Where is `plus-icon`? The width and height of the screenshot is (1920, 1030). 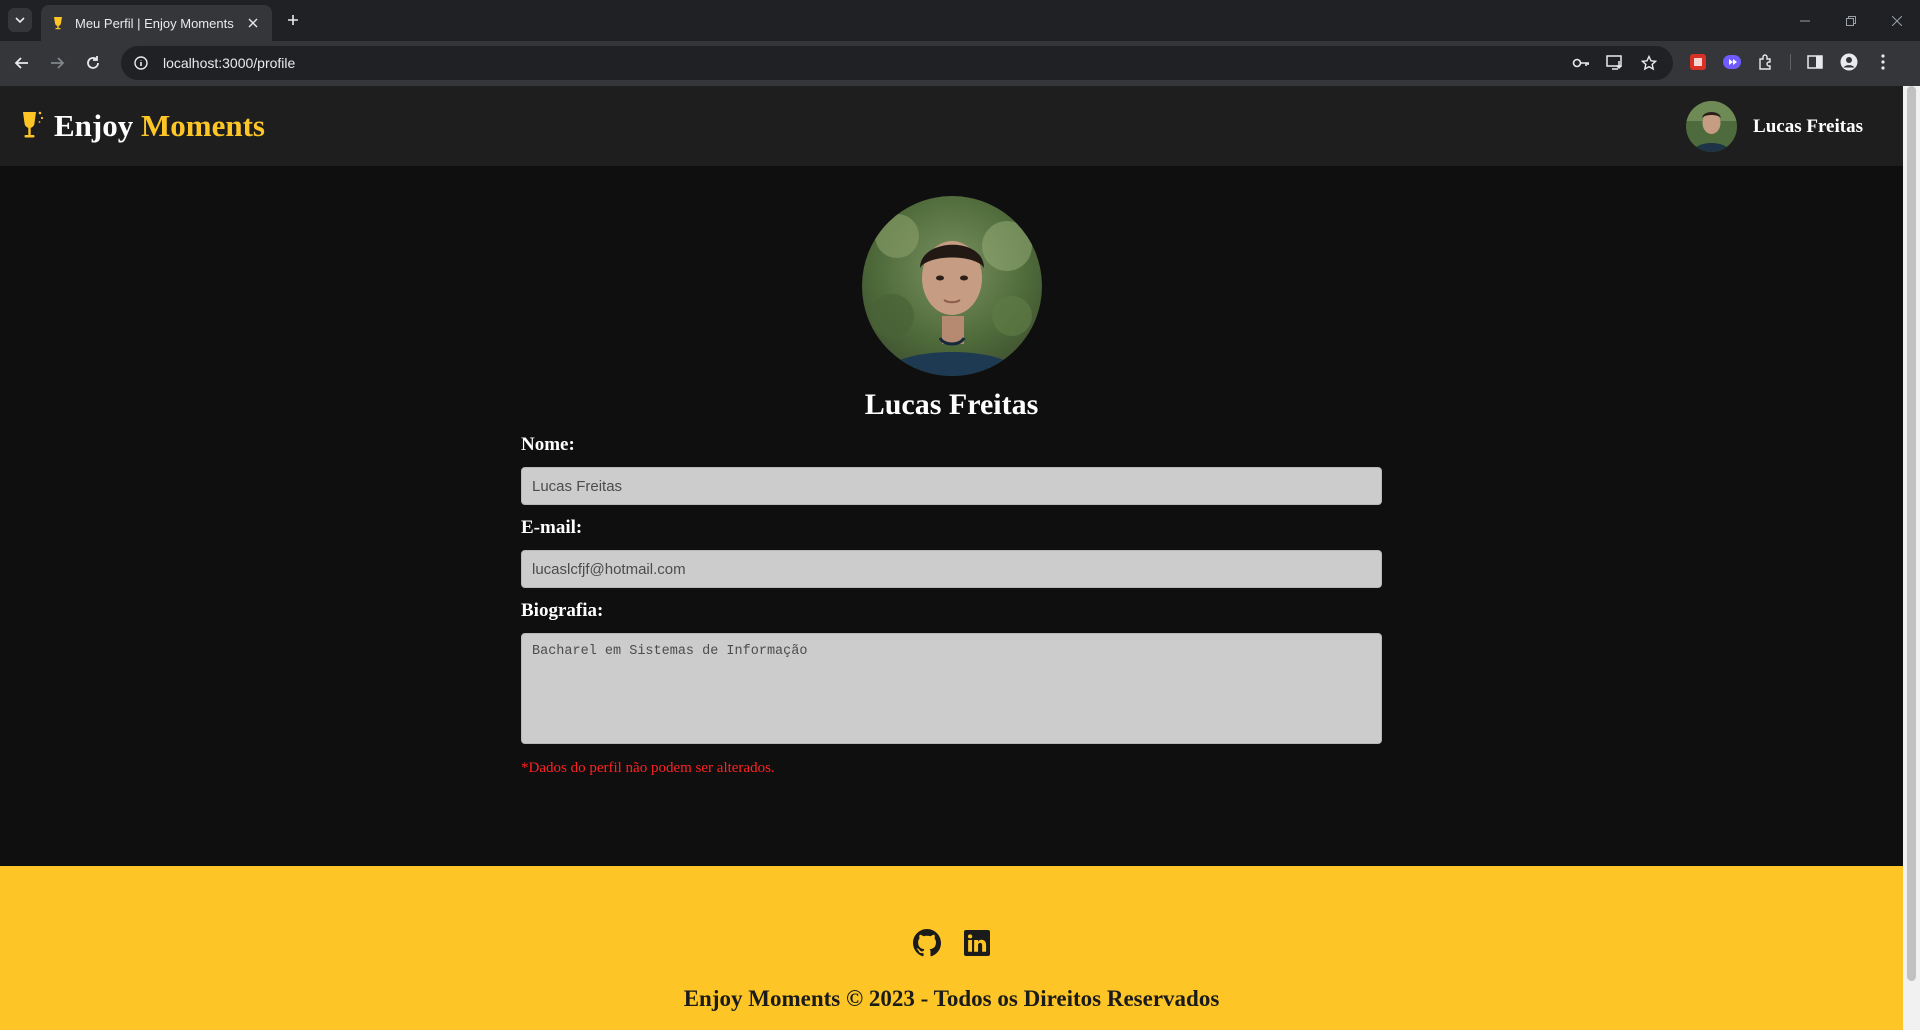 plus-icon is located at coordinates (293, 20).